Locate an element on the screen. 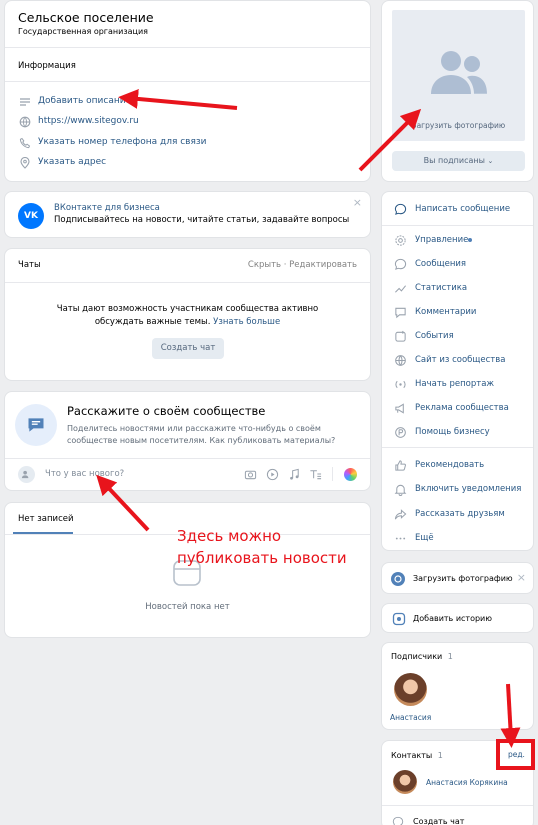 Image resolution: width=538 pixels, height=825 pixels. create-chat-item: Создать чат is located at coordinates (457, 819).